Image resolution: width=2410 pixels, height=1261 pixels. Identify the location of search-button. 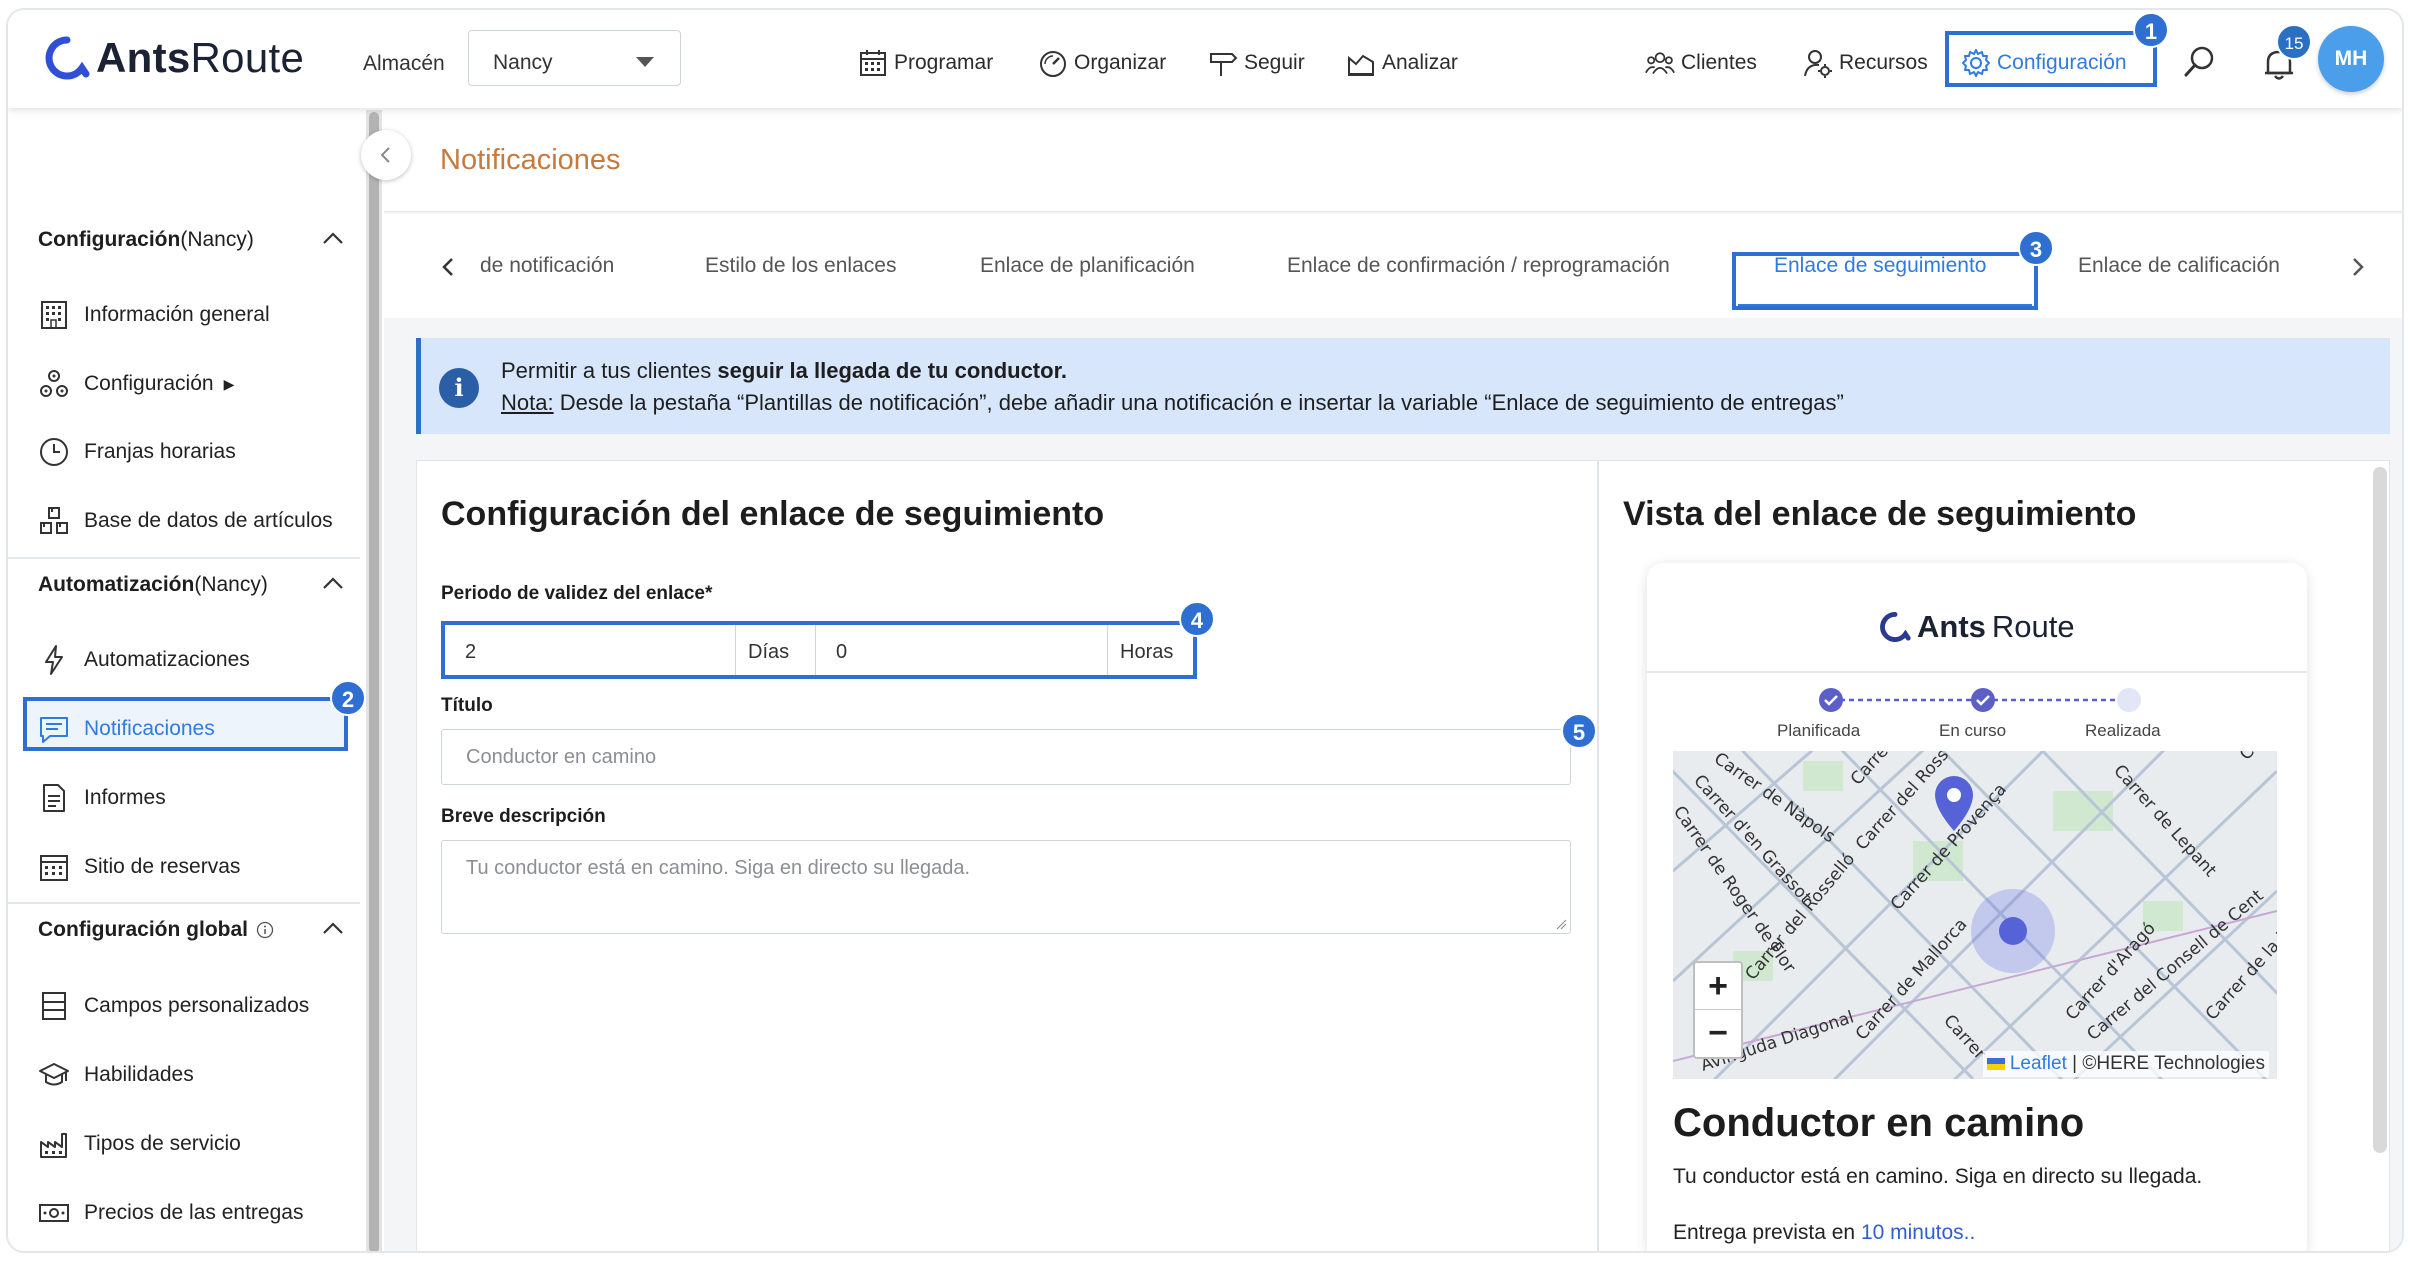
(2200, 64).